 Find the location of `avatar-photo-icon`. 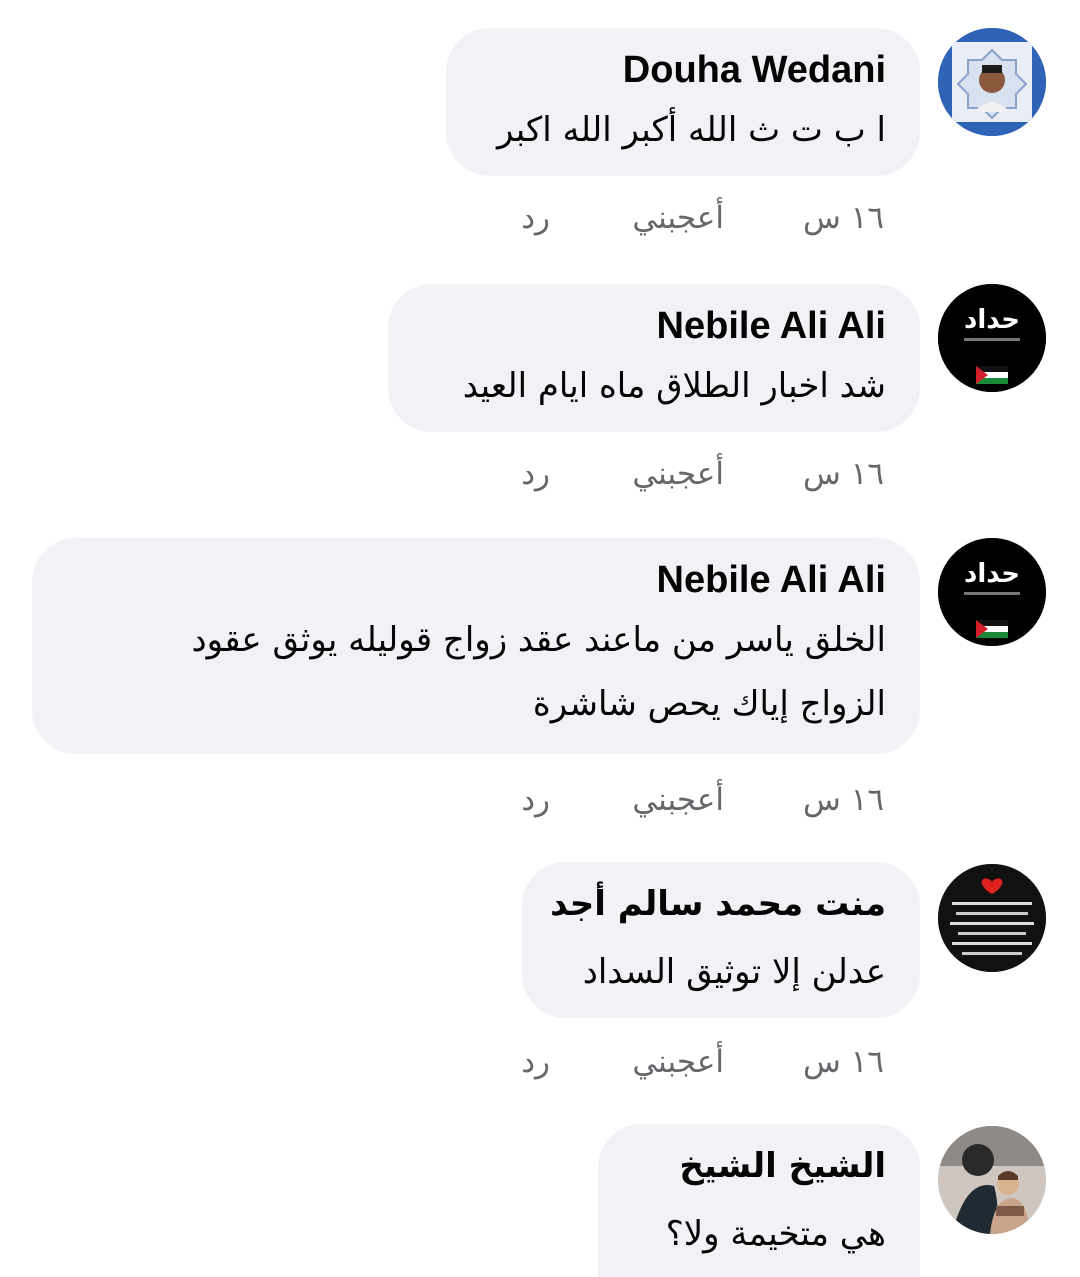

avatar-photo-icon is located at coordinates (992, 82).